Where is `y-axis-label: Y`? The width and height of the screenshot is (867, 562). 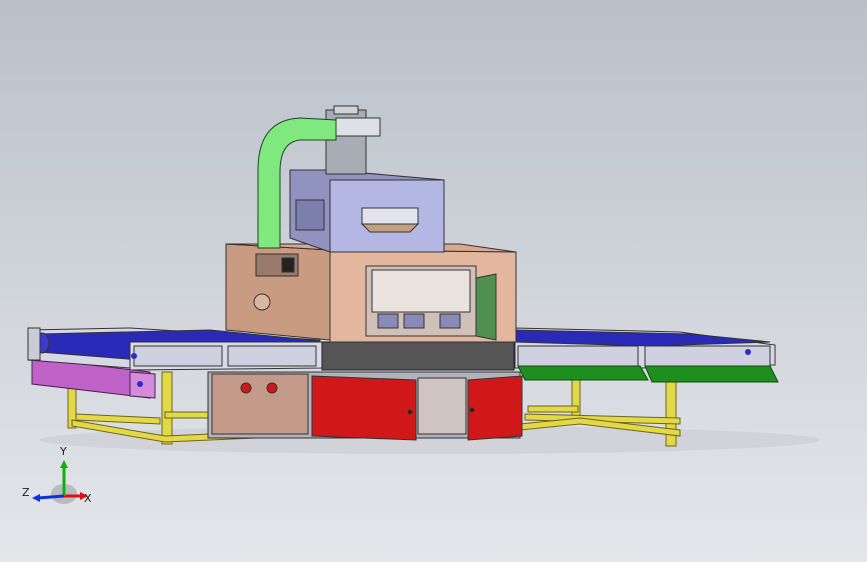 y-axis-label: Y is located at coordinates (63, 451).